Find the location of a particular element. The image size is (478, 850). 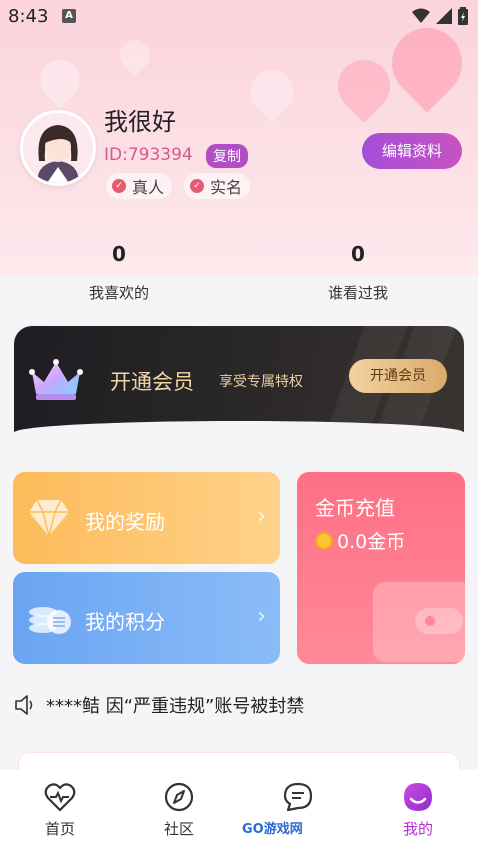

heart-pulse-icon is located at coordinates (60, 797).